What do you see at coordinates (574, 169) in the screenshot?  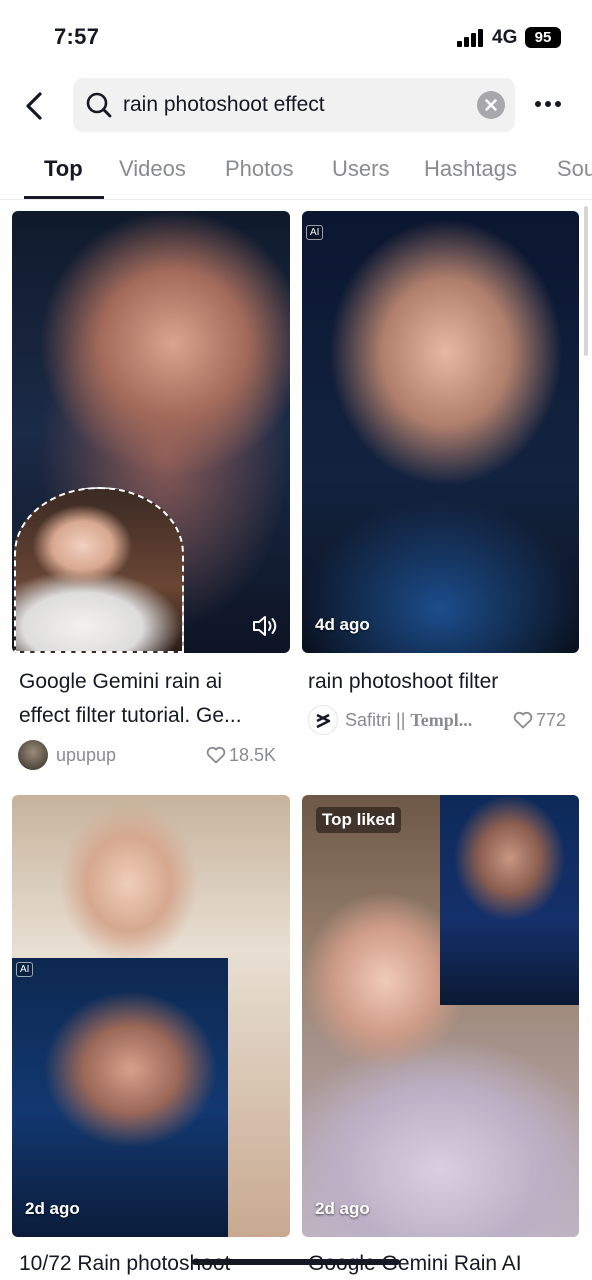 I see `tab-sounds: Sou` at bounding box center [574, 169].